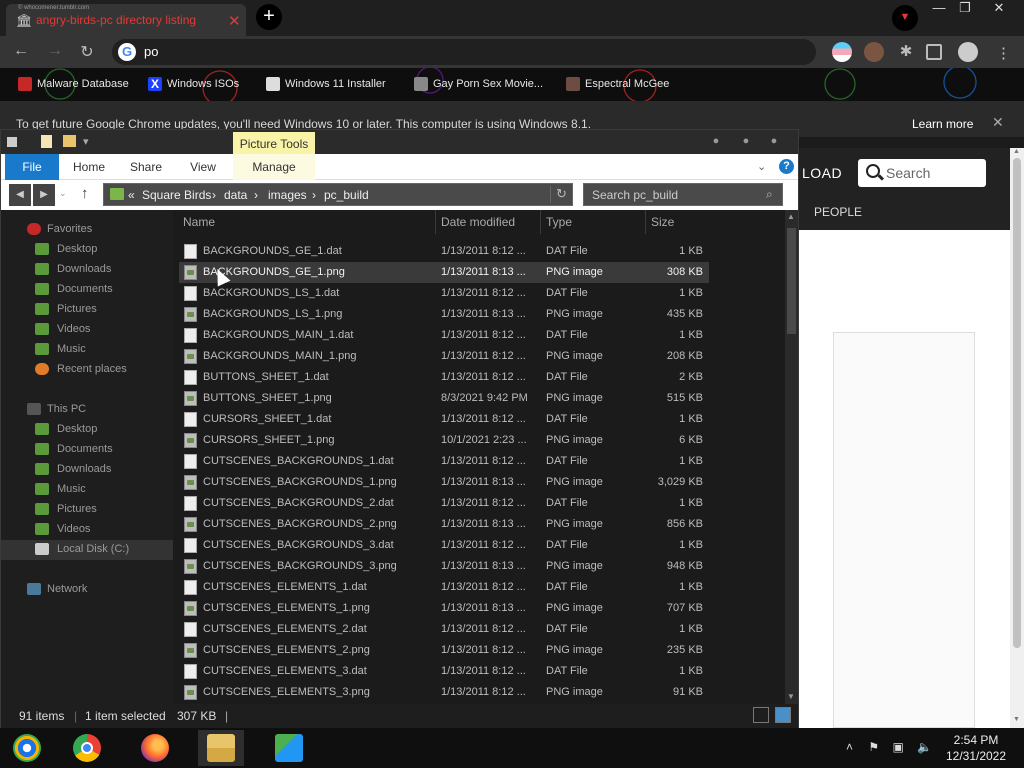 The image size is (1024, 768). Describe the element at coordinates (942, 124) in the screenshot. I see `learn-more-link: Learn more` at that location.